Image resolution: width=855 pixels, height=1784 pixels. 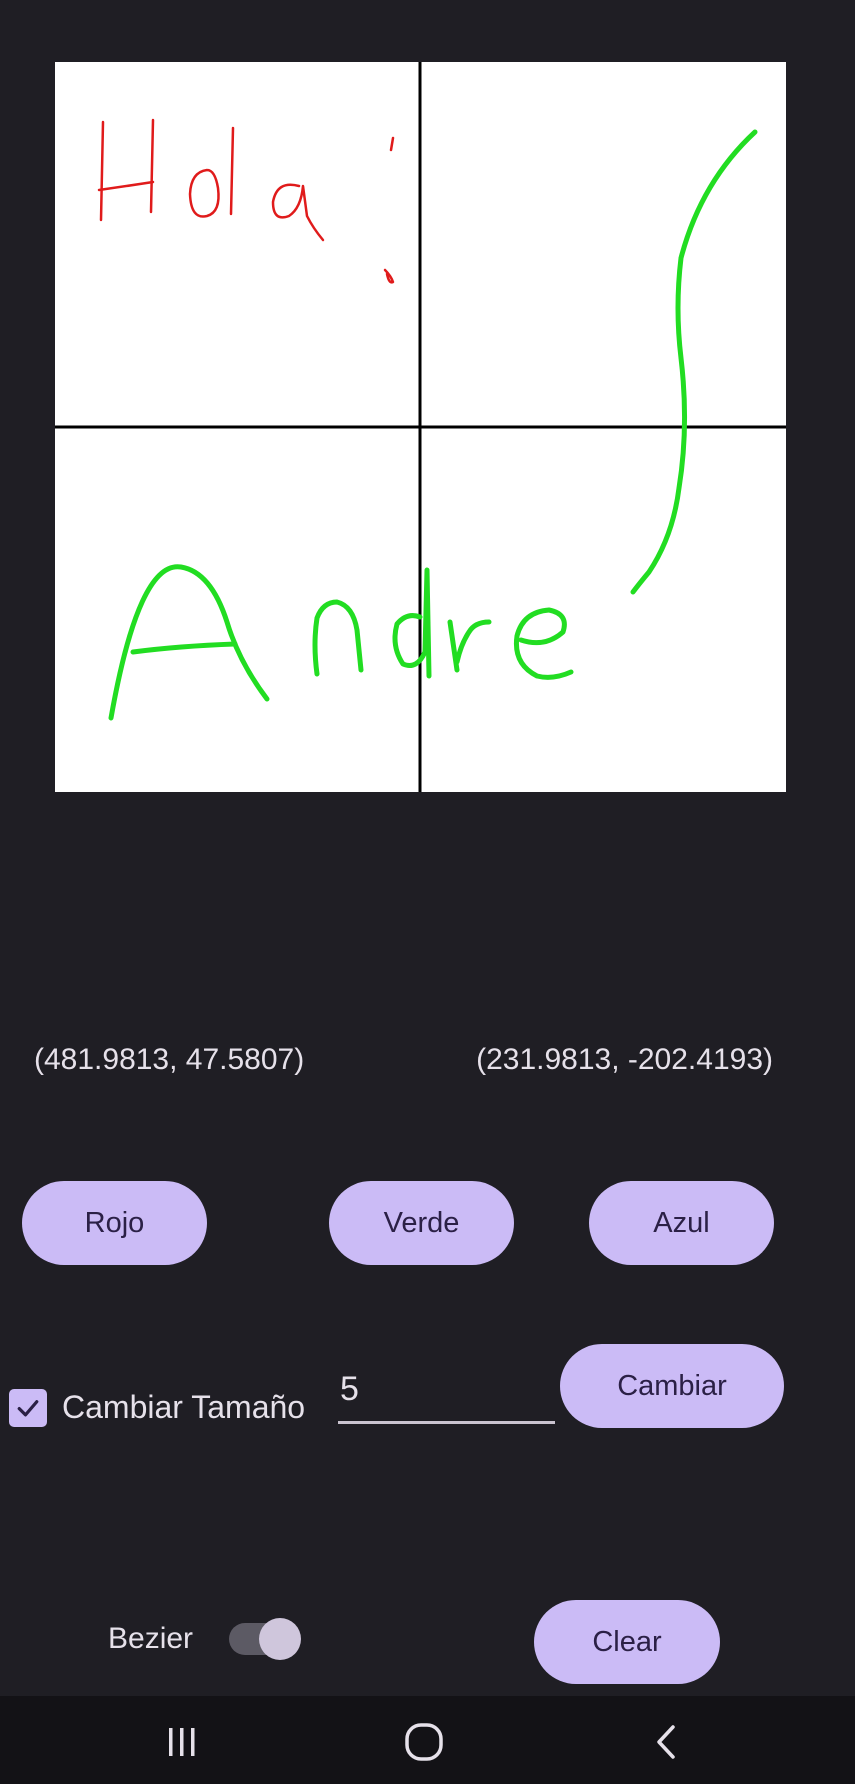 What do you see at coordinates (624, 1059) in the screenshot?
I see `cursor-coordinates-right: (231.9813, -202.4193)` at bounding box center [624, 1059].